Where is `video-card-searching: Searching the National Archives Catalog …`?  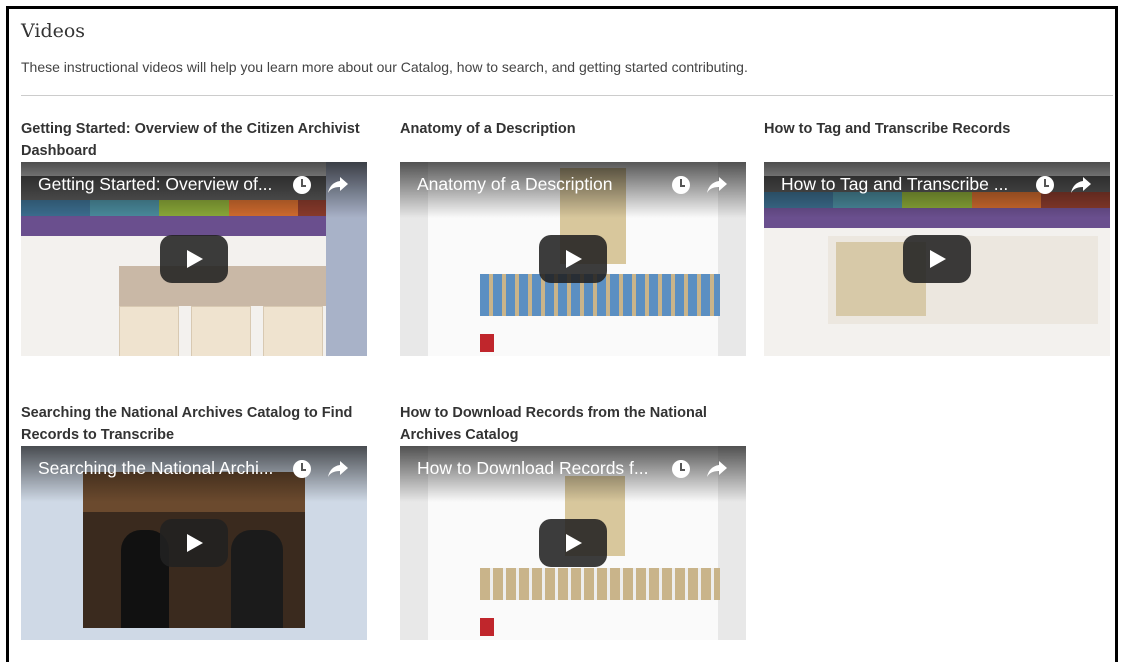
video-card-searching: Searching the National Archives Catalog … is located at coordinates (194, 521).